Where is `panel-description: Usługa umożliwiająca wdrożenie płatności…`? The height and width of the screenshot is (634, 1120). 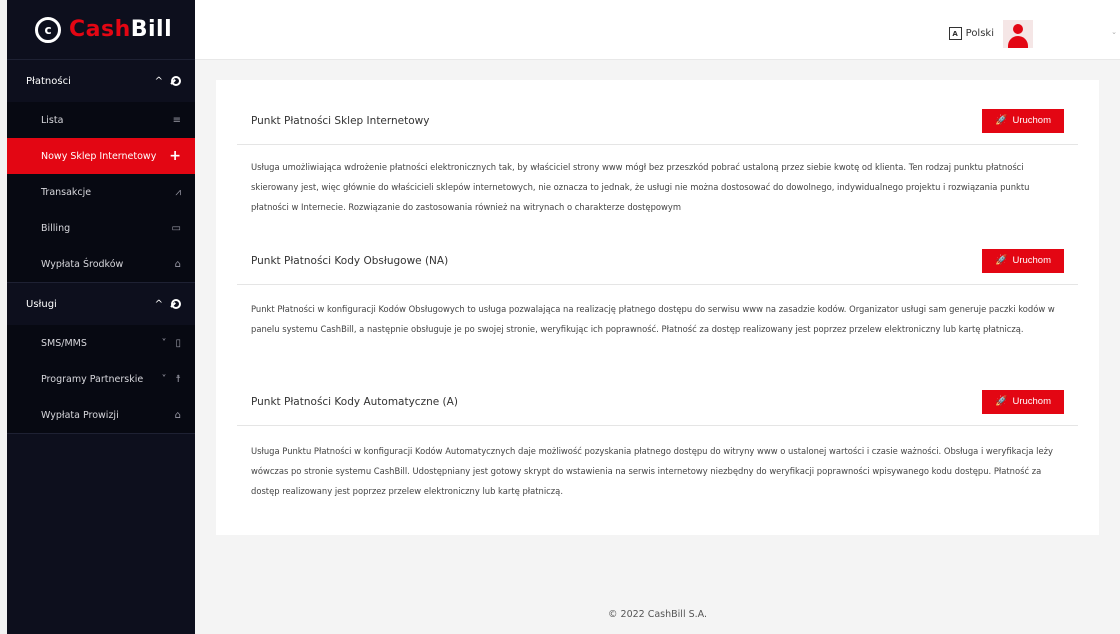
panel-description: Usługa umożliwiająca wdrożenie płatności… is located at coordinates (640, 187).